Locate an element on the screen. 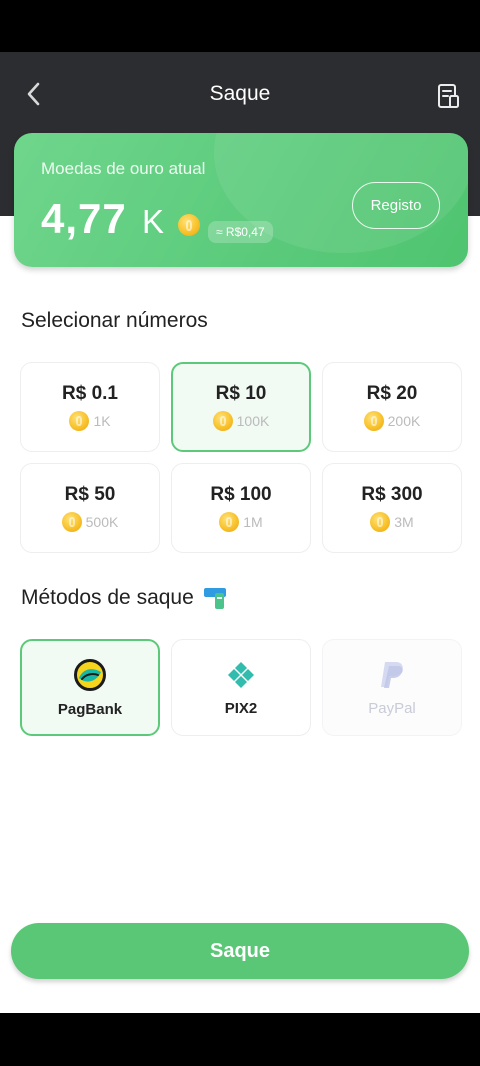  amount-option-2: R$ 20 200K is located at coordinates (392, 407).